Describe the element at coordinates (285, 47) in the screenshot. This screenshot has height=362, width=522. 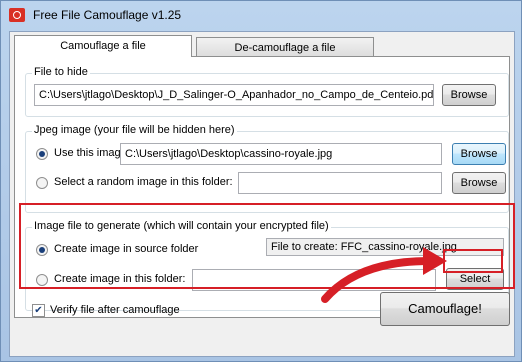
I see `tab-decamouflage: De-camouflage a file` at that location.